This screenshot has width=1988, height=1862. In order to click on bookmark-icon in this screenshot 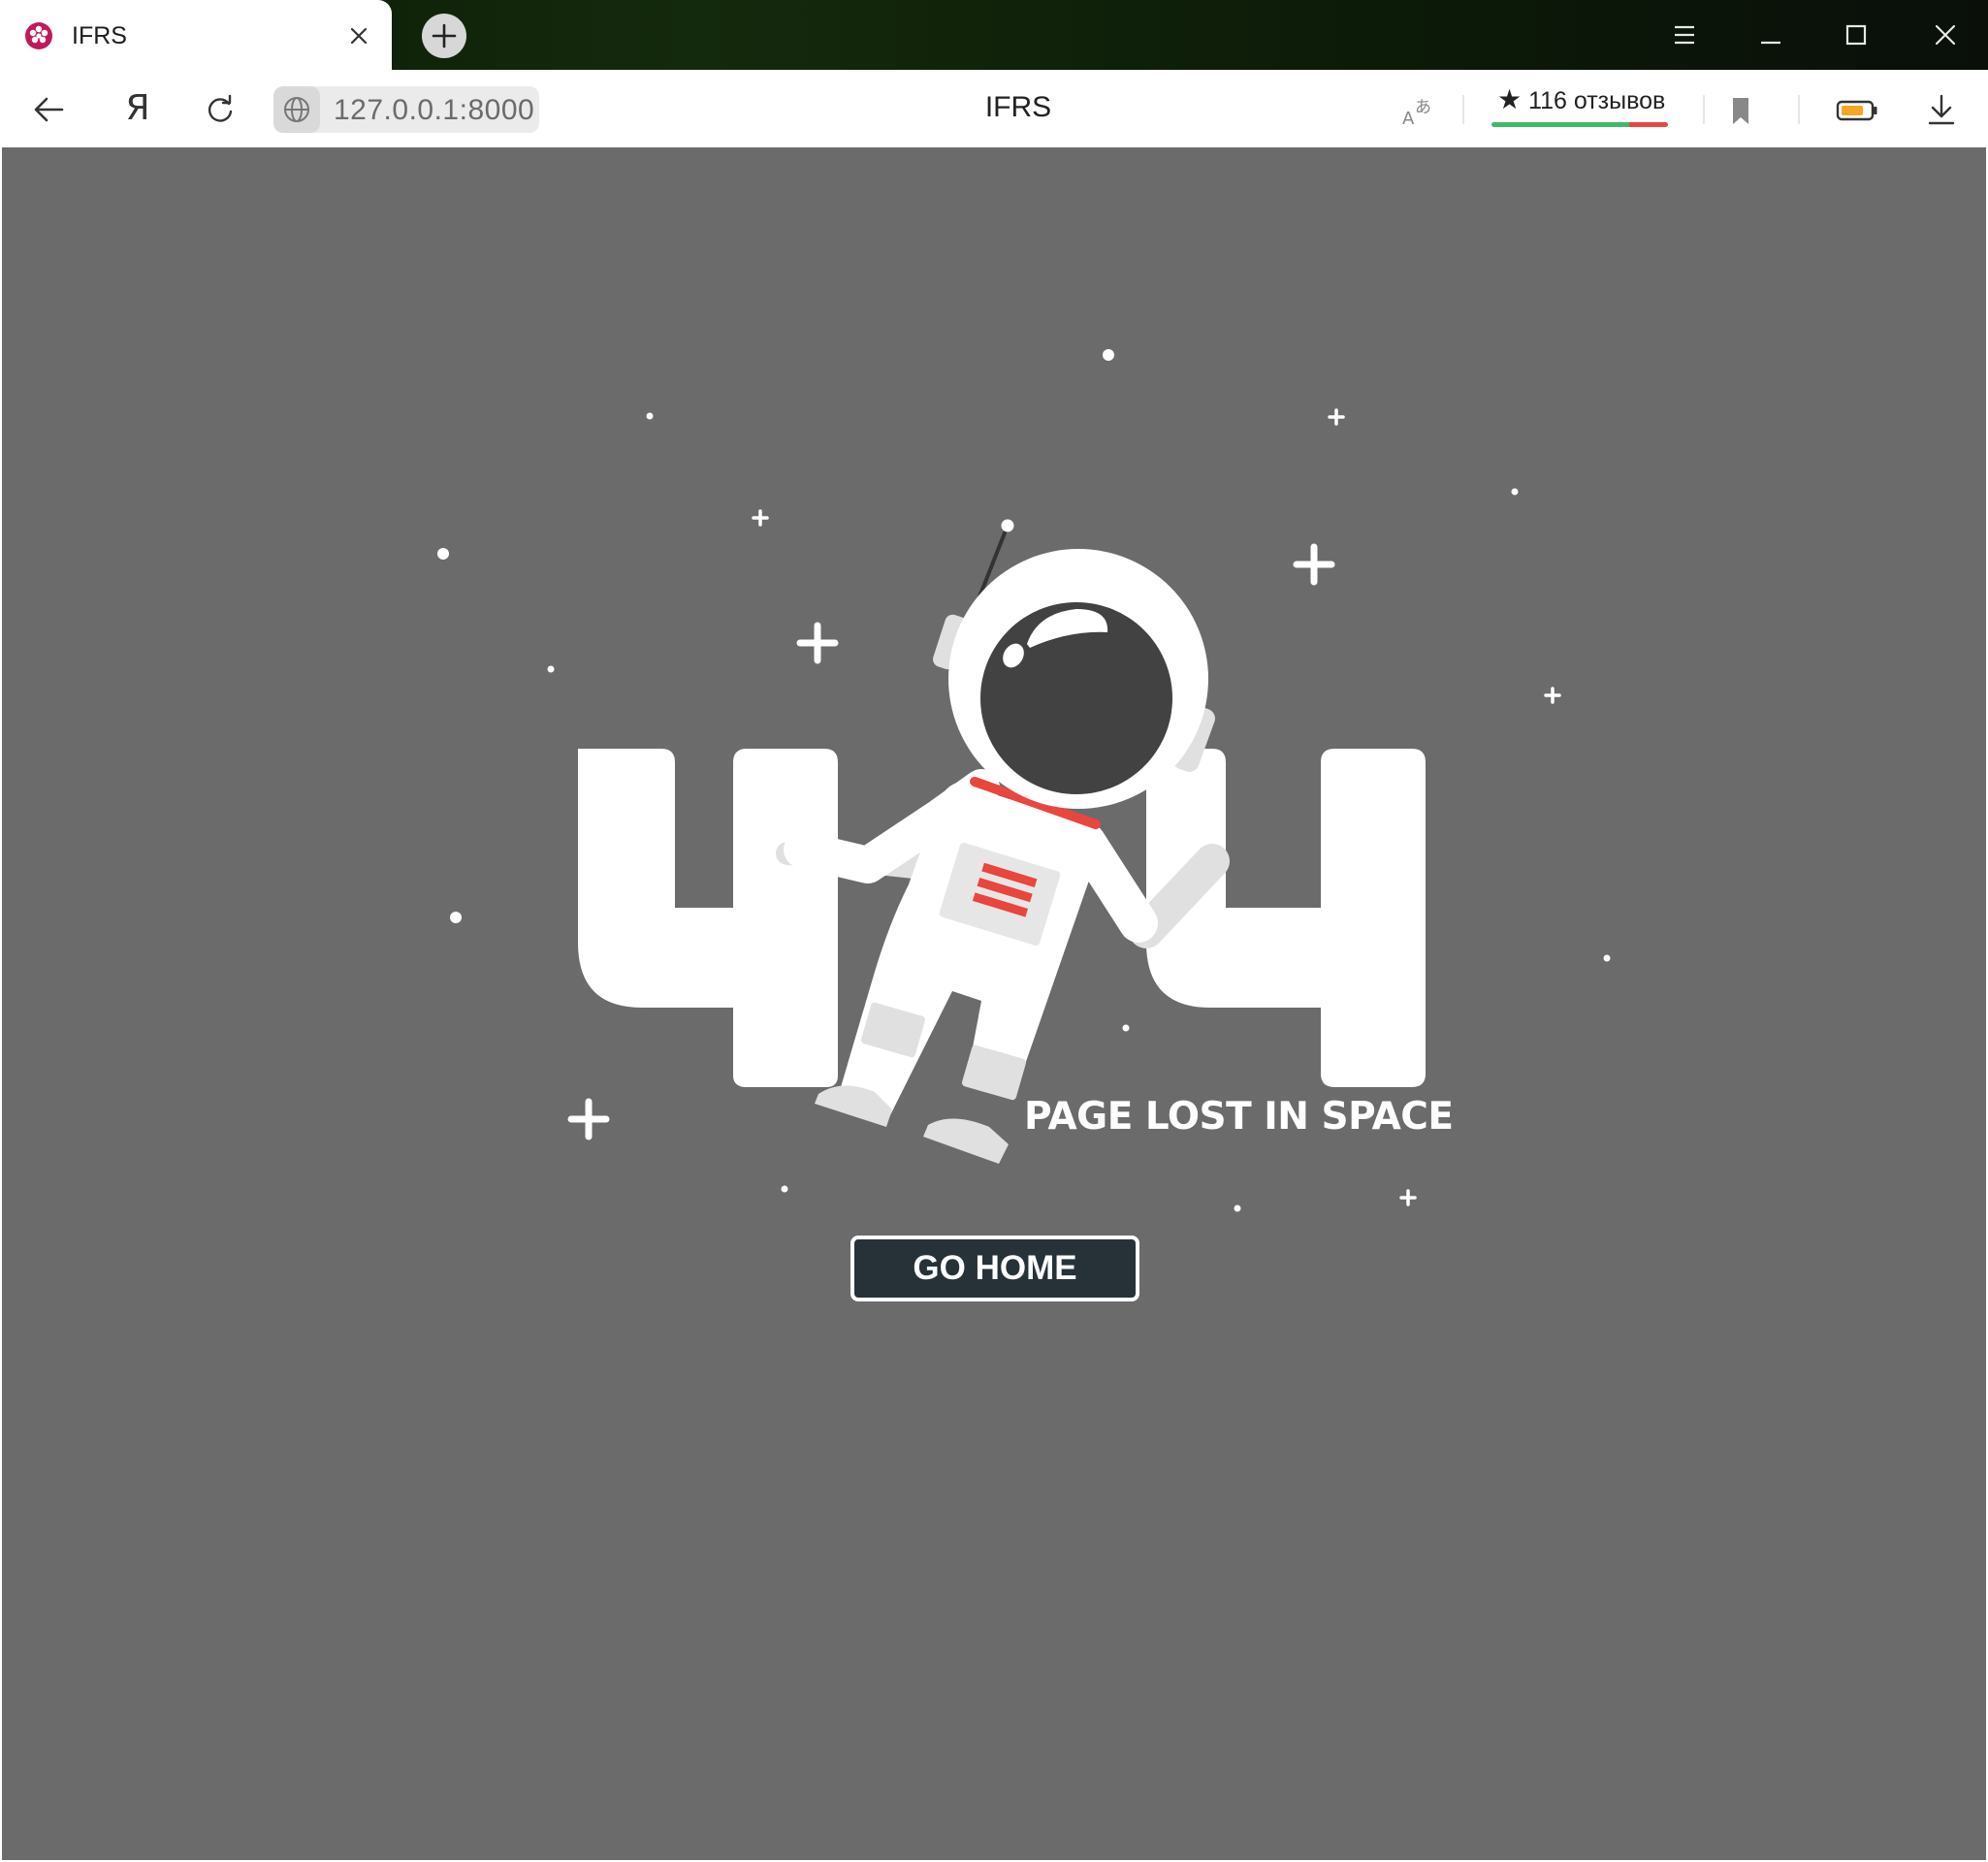, I will do `click(1740, 111)`.